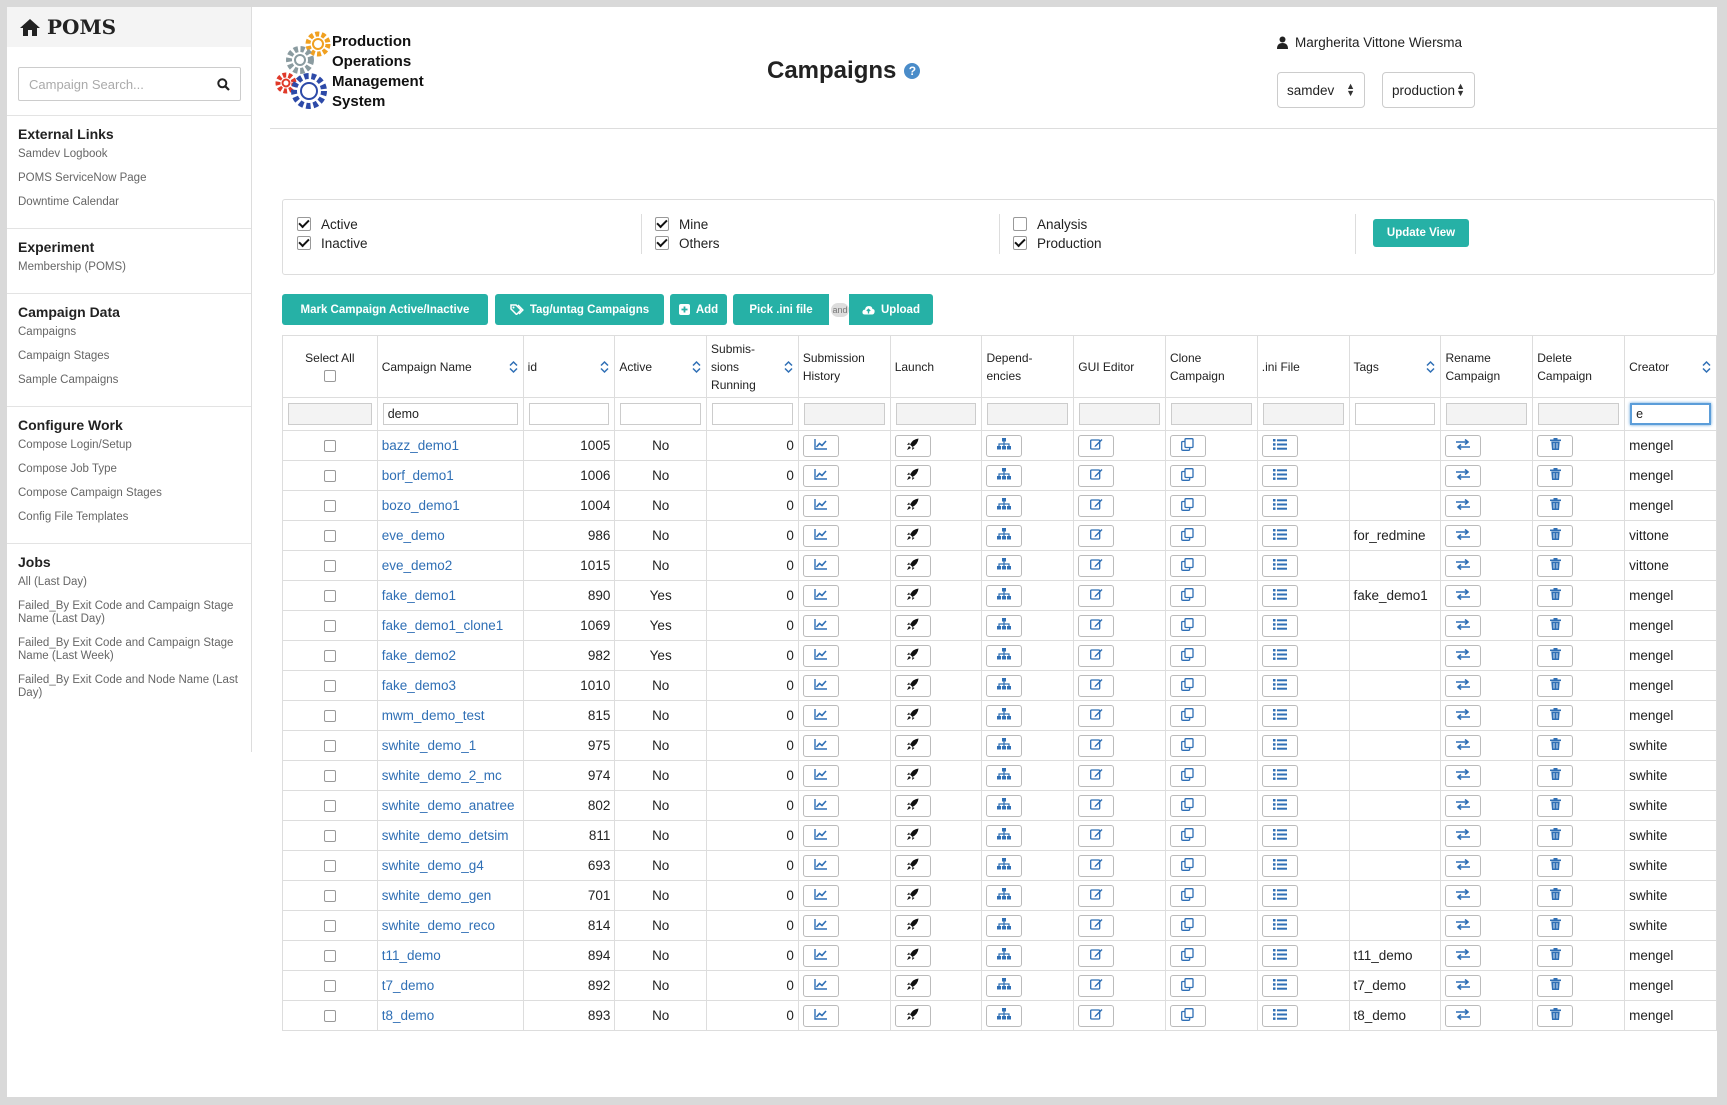 The height and width of the screenshot is (1105, 1727). What do you see at coordinates (1428, 90) in the screenshot?
I see `role-select: production ▲ ▼` at bounding box center [1428, 90].